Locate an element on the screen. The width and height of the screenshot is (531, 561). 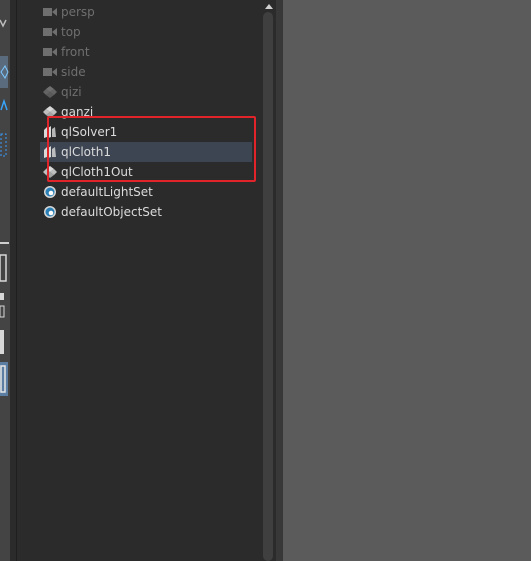
outliner-item-label: defaultObjectSet is located at coordinates (112, 212).